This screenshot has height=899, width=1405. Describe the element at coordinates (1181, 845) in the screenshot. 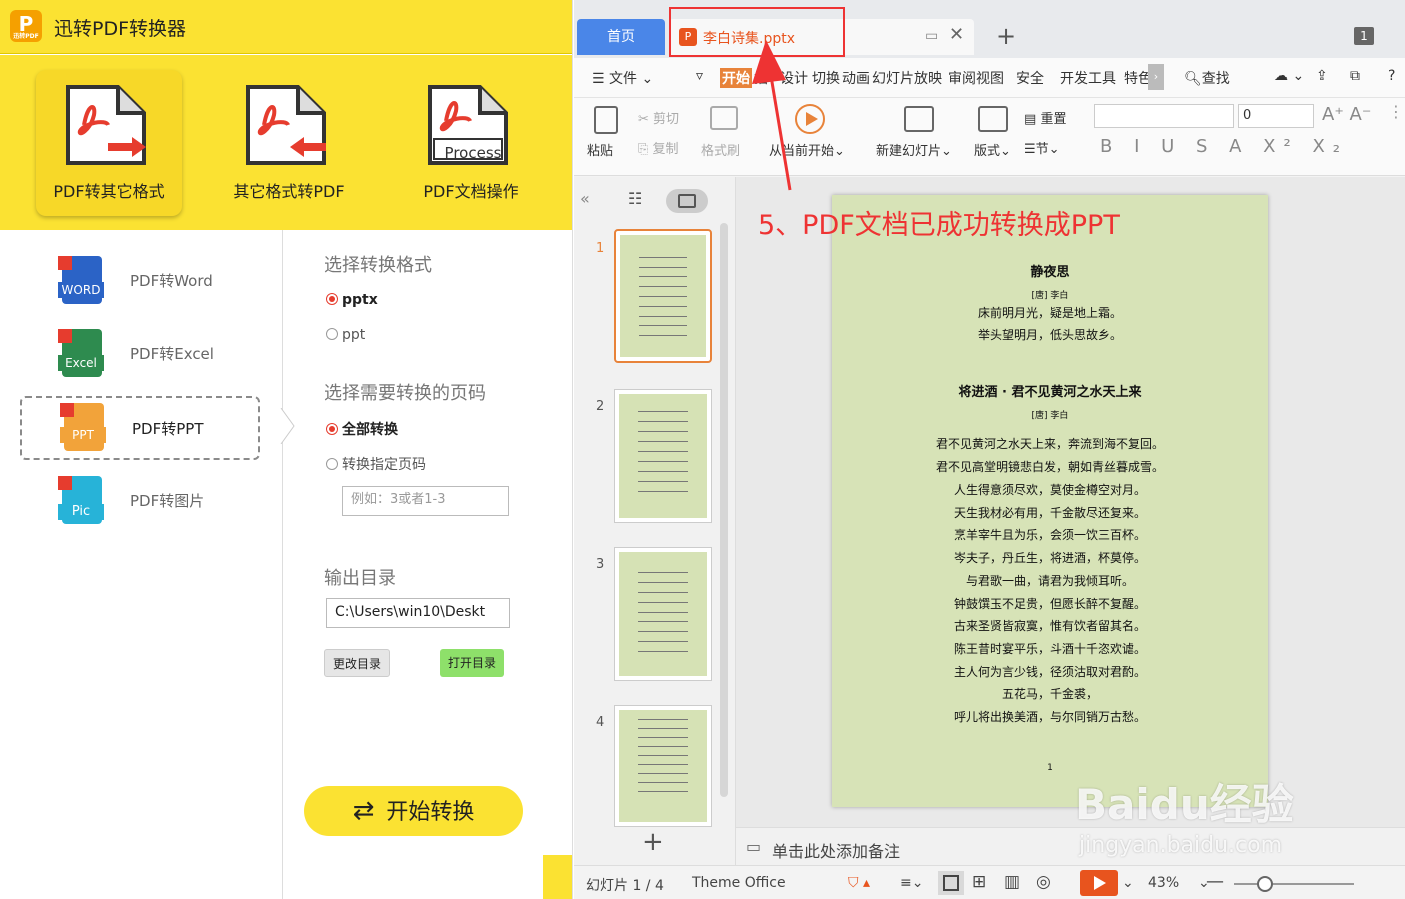

I see `watermark-url: jingyan.baidu.com` at that location.